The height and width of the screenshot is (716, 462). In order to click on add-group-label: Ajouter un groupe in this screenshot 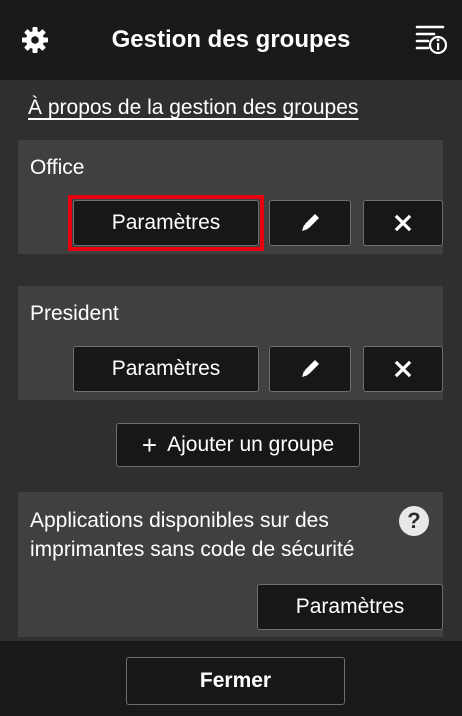, I will do `click(251, 444)`.